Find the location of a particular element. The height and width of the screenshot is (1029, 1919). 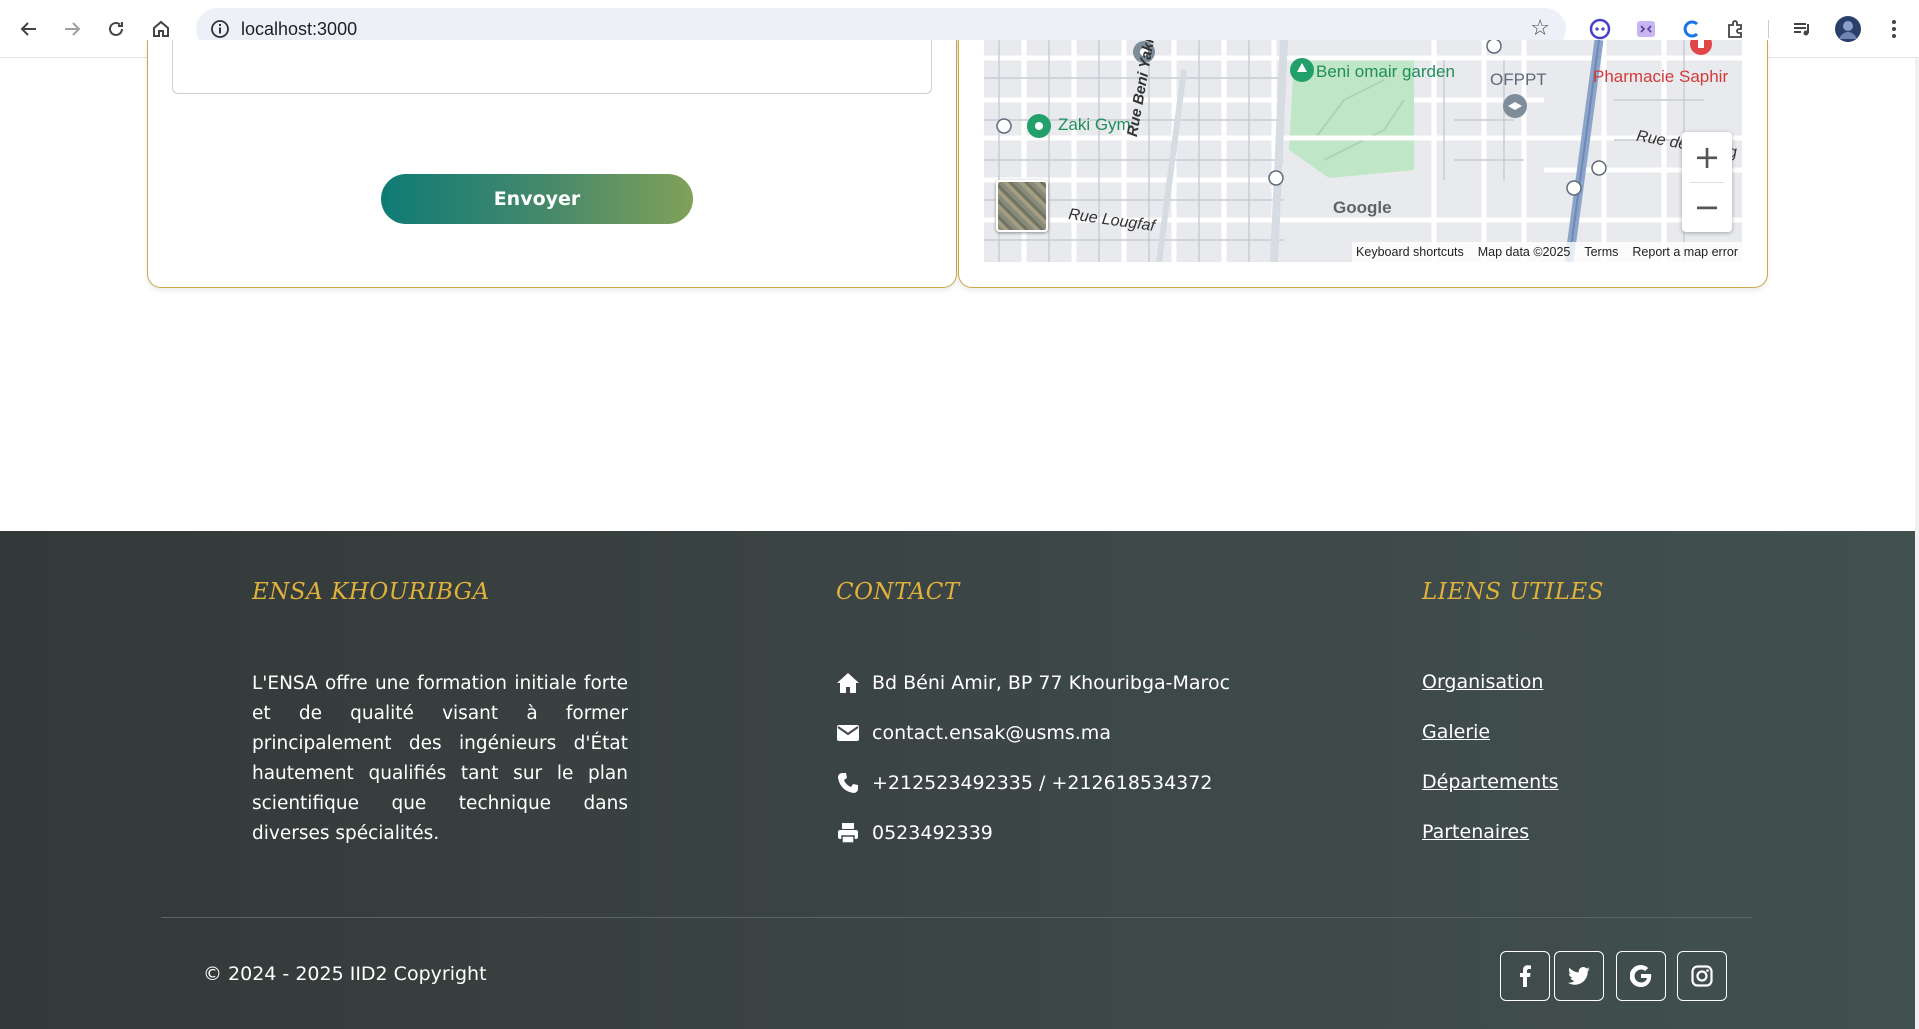

map-data-text: Map data ©2025 is located at coordinates (1524, 252).